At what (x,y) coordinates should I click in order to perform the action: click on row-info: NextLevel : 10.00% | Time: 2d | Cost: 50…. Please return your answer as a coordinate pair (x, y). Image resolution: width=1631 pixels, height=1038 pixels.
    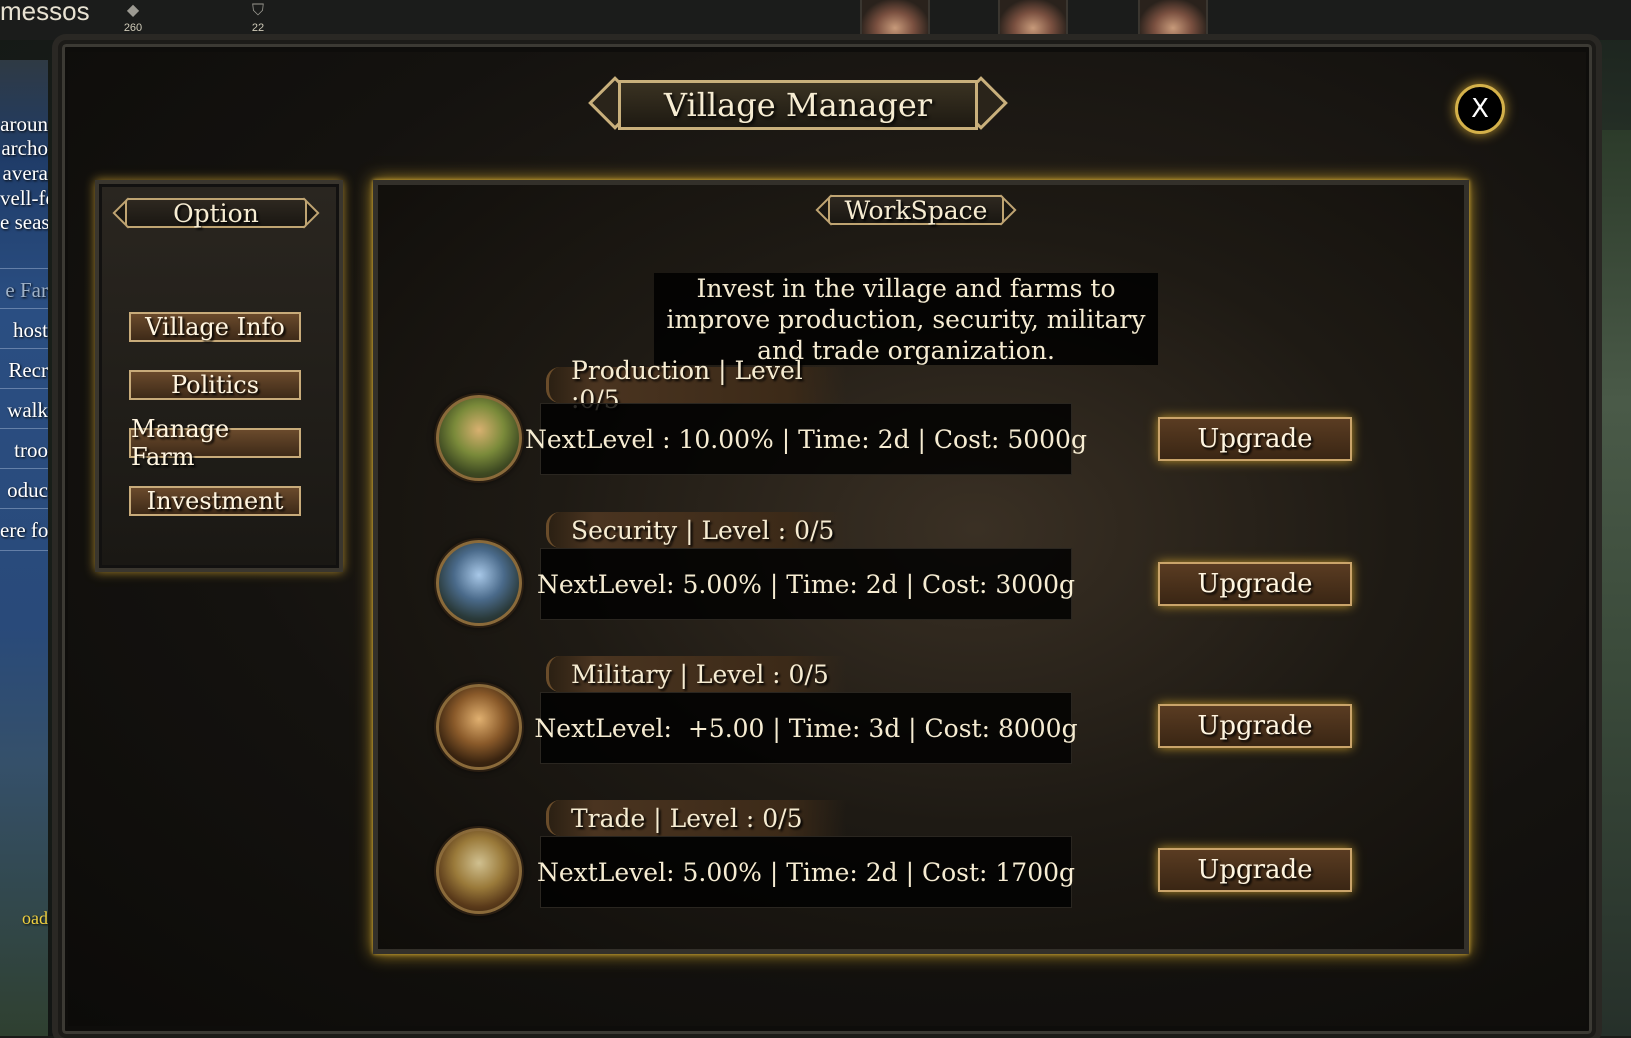
    Looking at the image, I should click on (806, 439).